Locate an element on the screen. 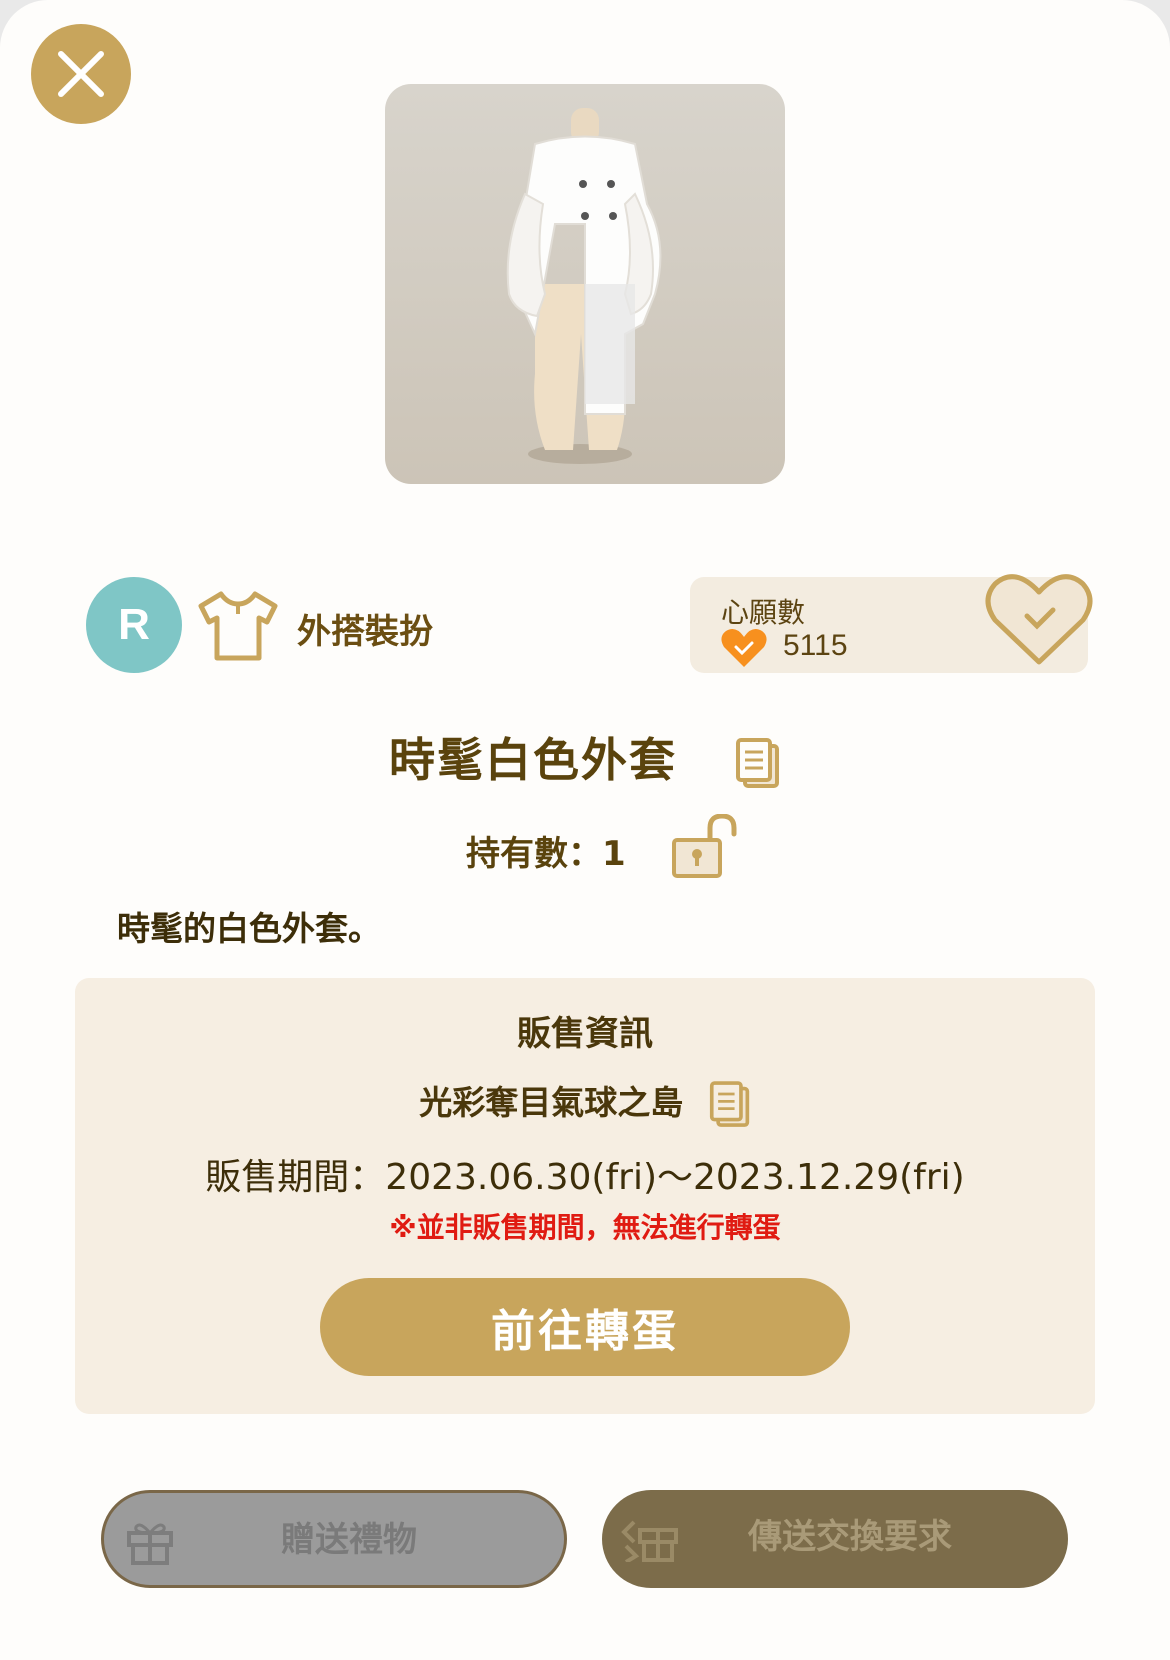 The image size is (1170, 1660). send-gift-label: 贈送禮物 is located at coordinates (349, 1540).